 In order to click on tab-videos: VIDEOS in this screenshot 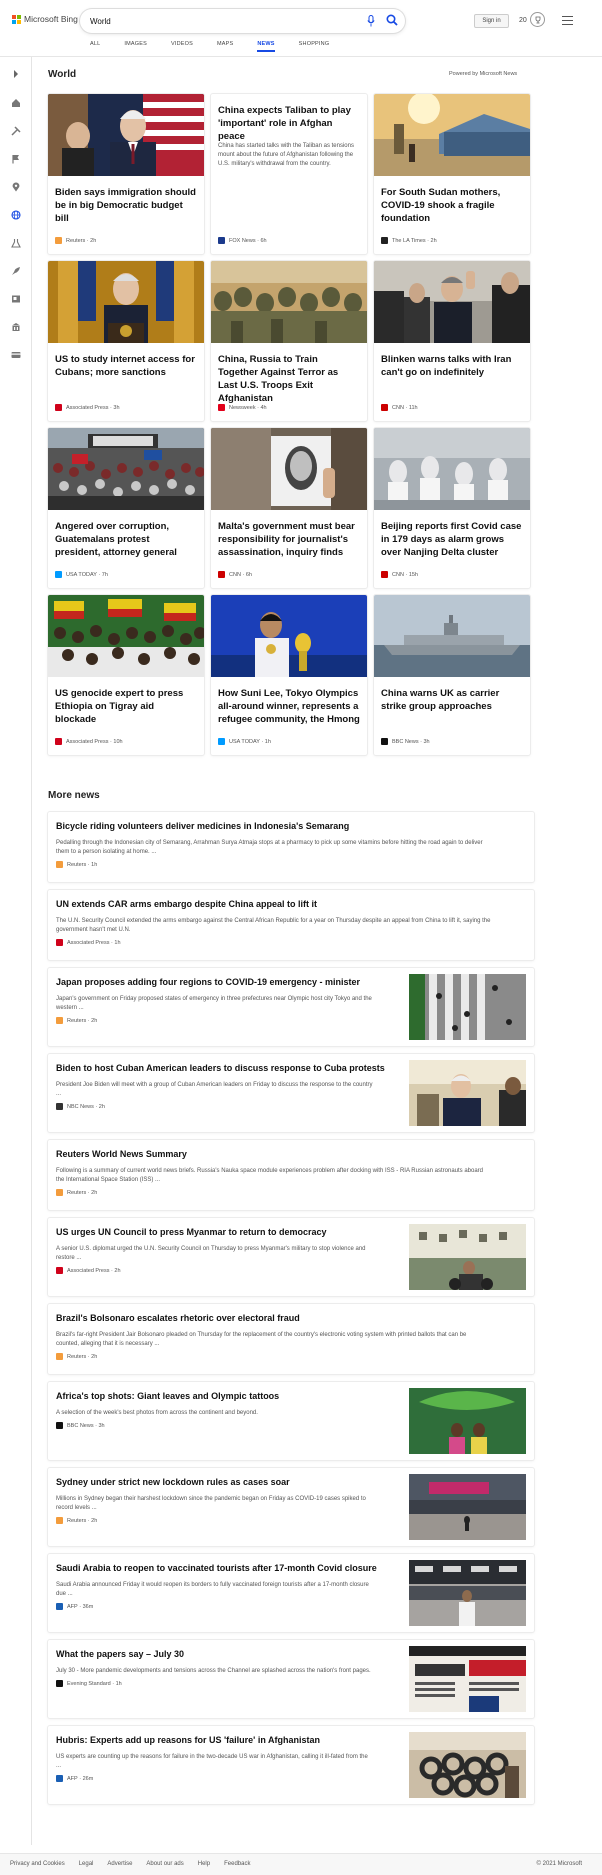, I will do `click(182, 46)`.